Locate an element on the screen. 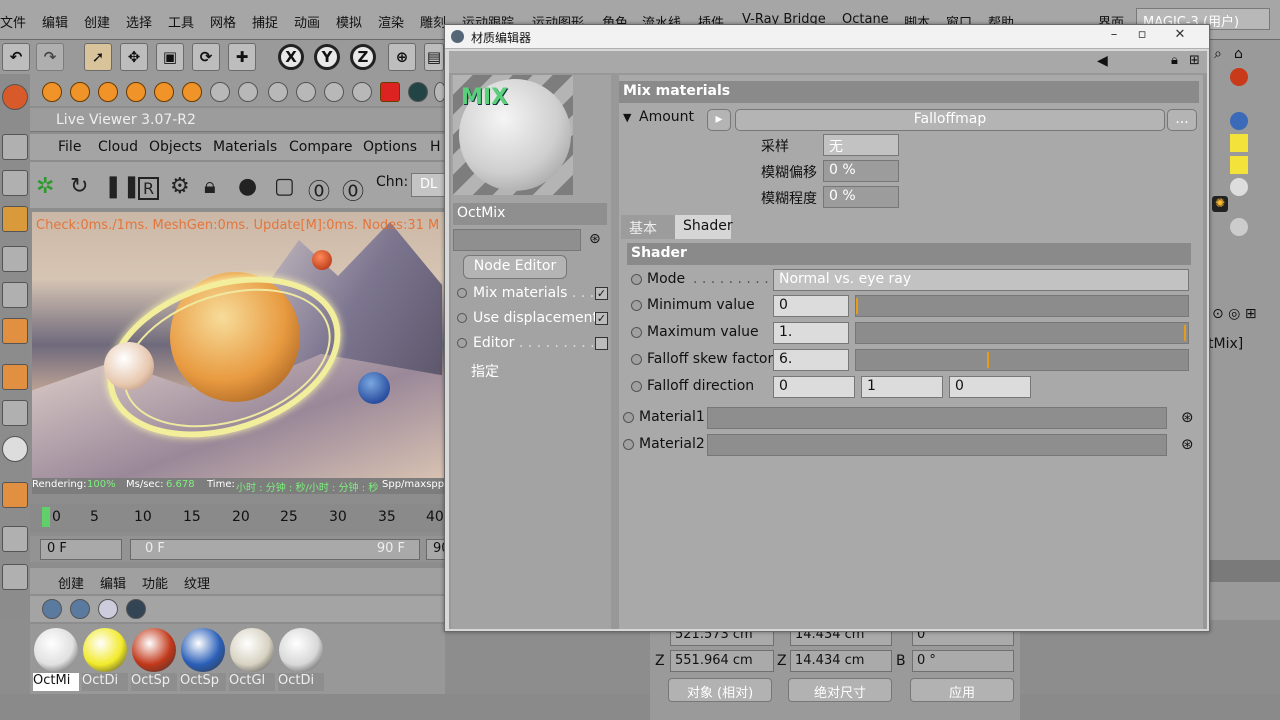  menu-sculpt: 雕刻 is located at coordinates (433, 21).